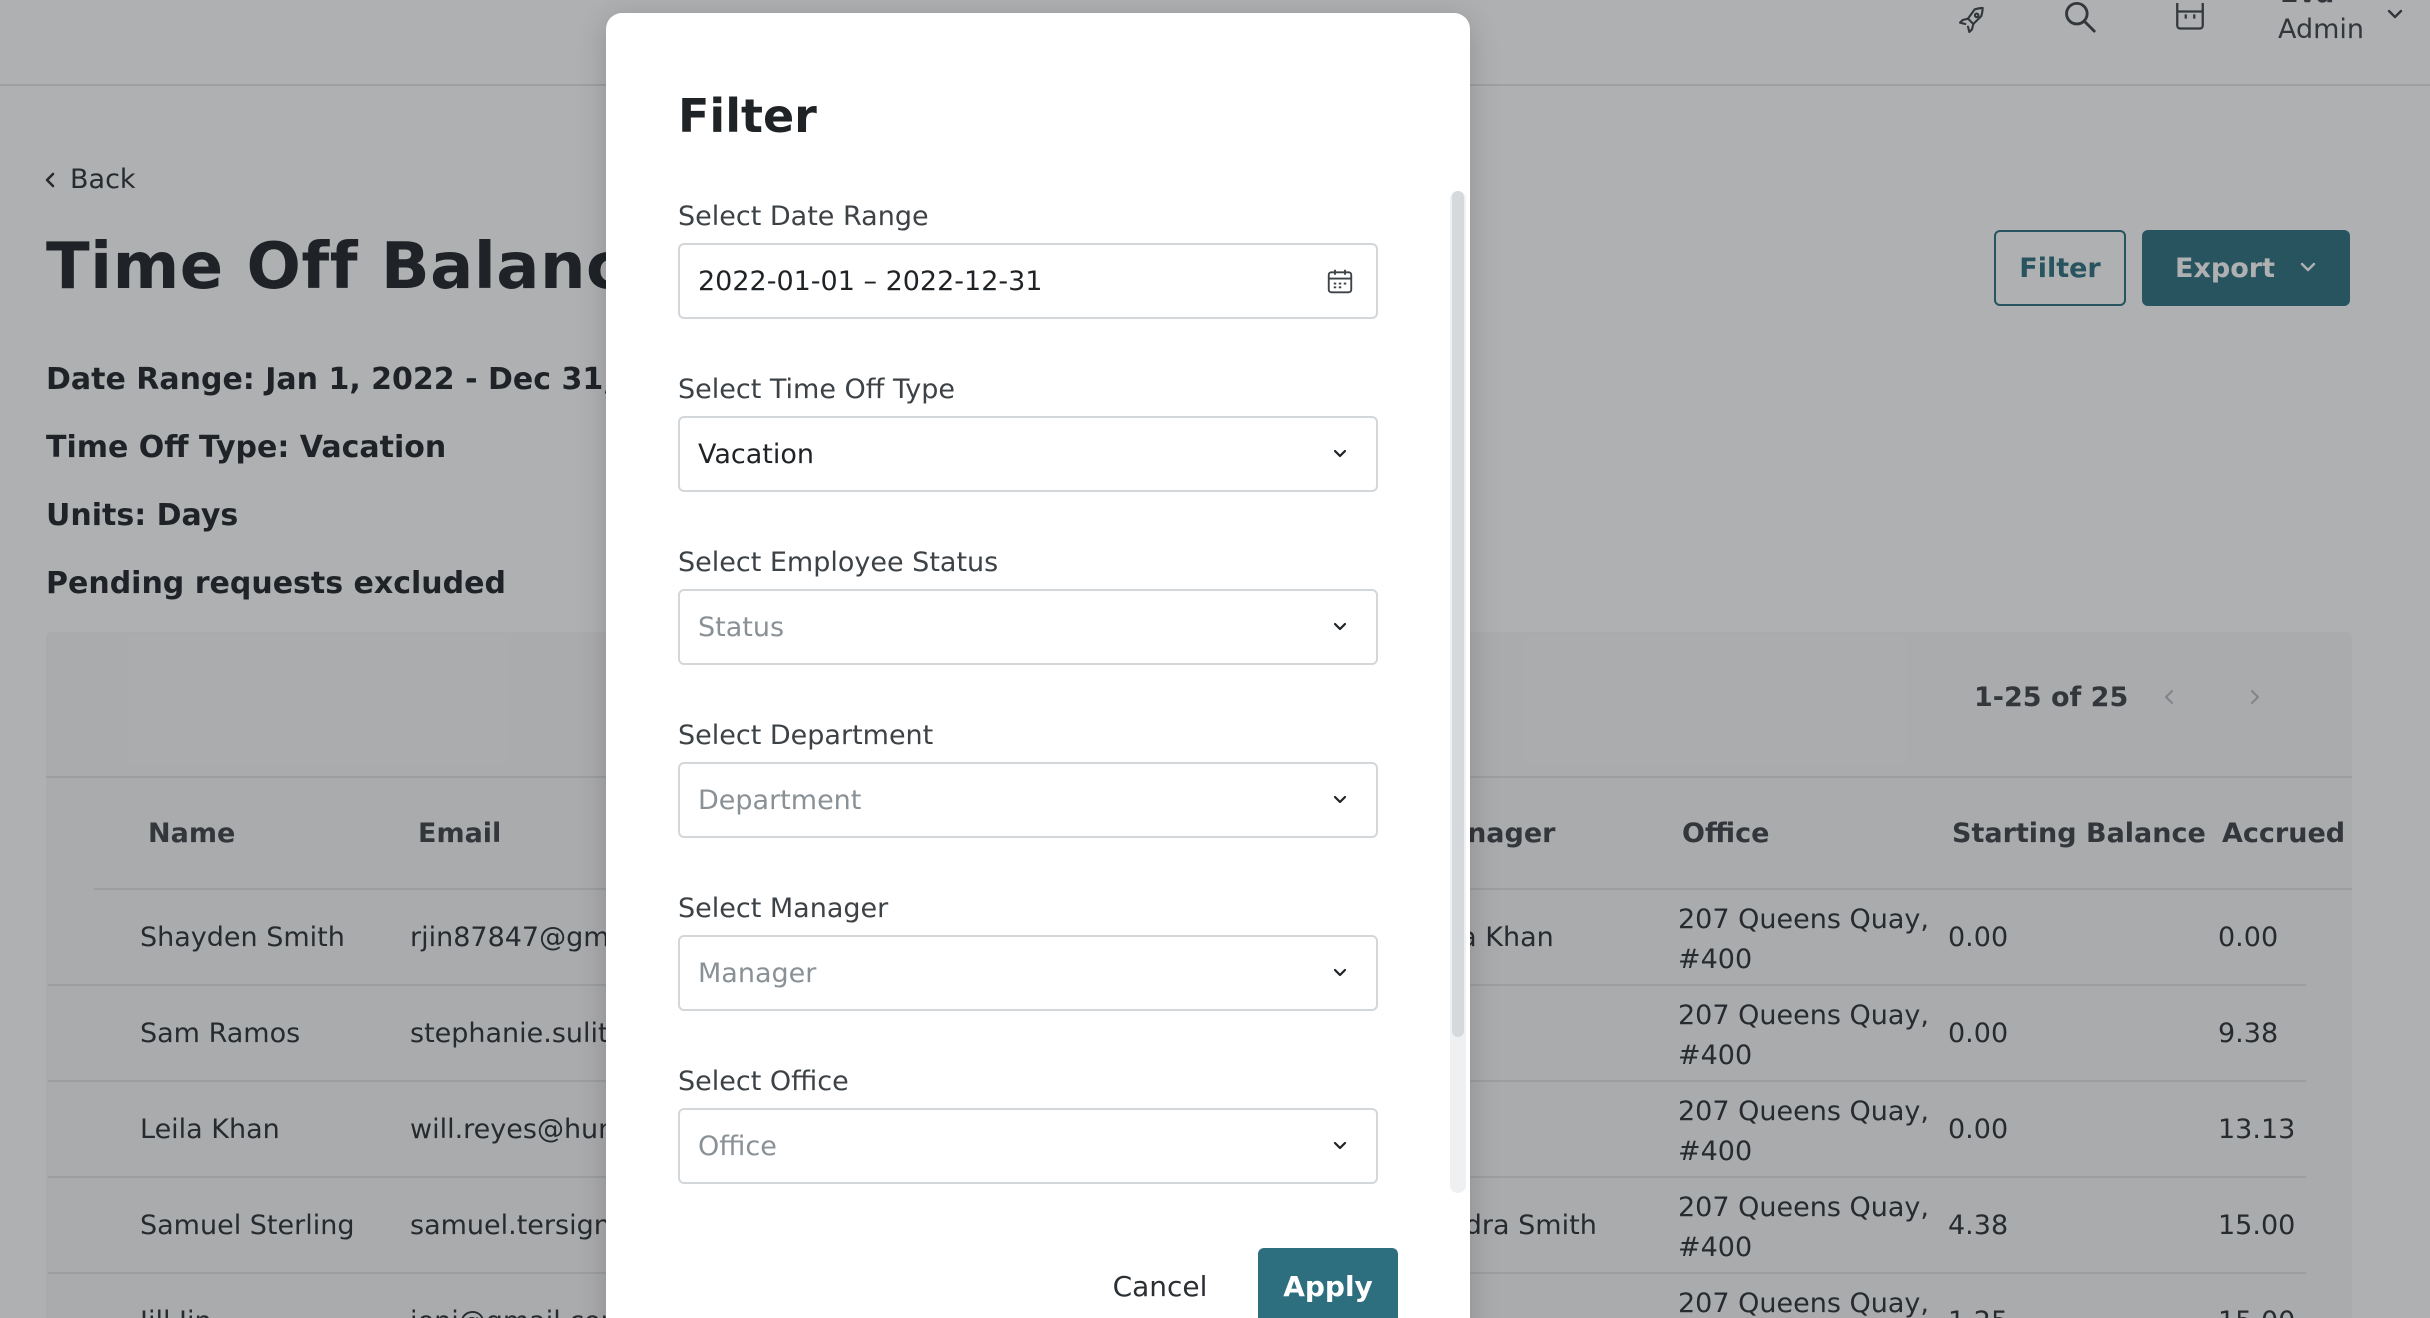 The width and height of the screenshot is (2430, 1318). Describe the element at coordinates (783, 908) in the screenshot. I see `field-label: Select Manager` at that location.